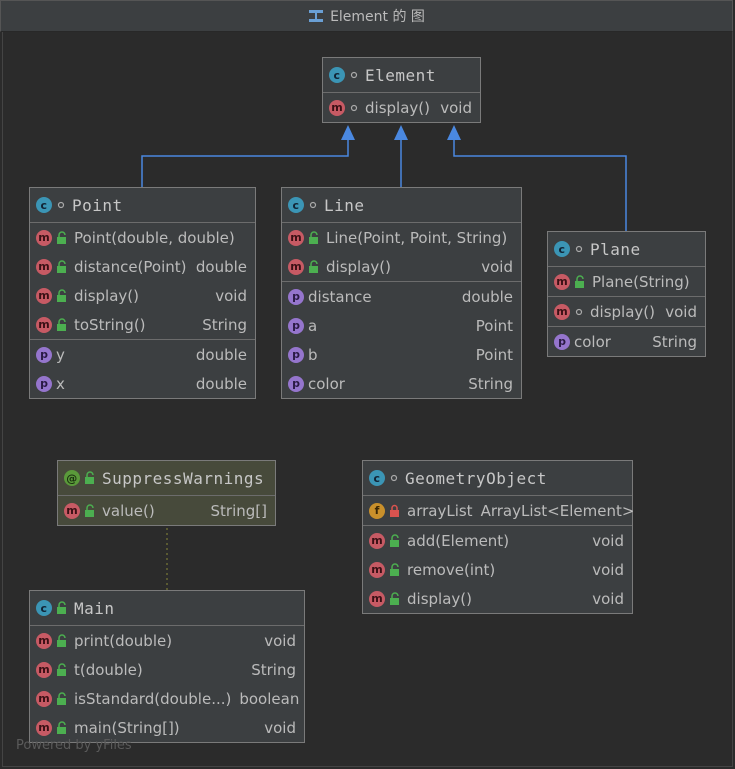 The width and height of the screenshot is (735, 769). I want to click on annotation-suppresswarnings: @ SuppressWarnings m value() String[], so click(166, 493).